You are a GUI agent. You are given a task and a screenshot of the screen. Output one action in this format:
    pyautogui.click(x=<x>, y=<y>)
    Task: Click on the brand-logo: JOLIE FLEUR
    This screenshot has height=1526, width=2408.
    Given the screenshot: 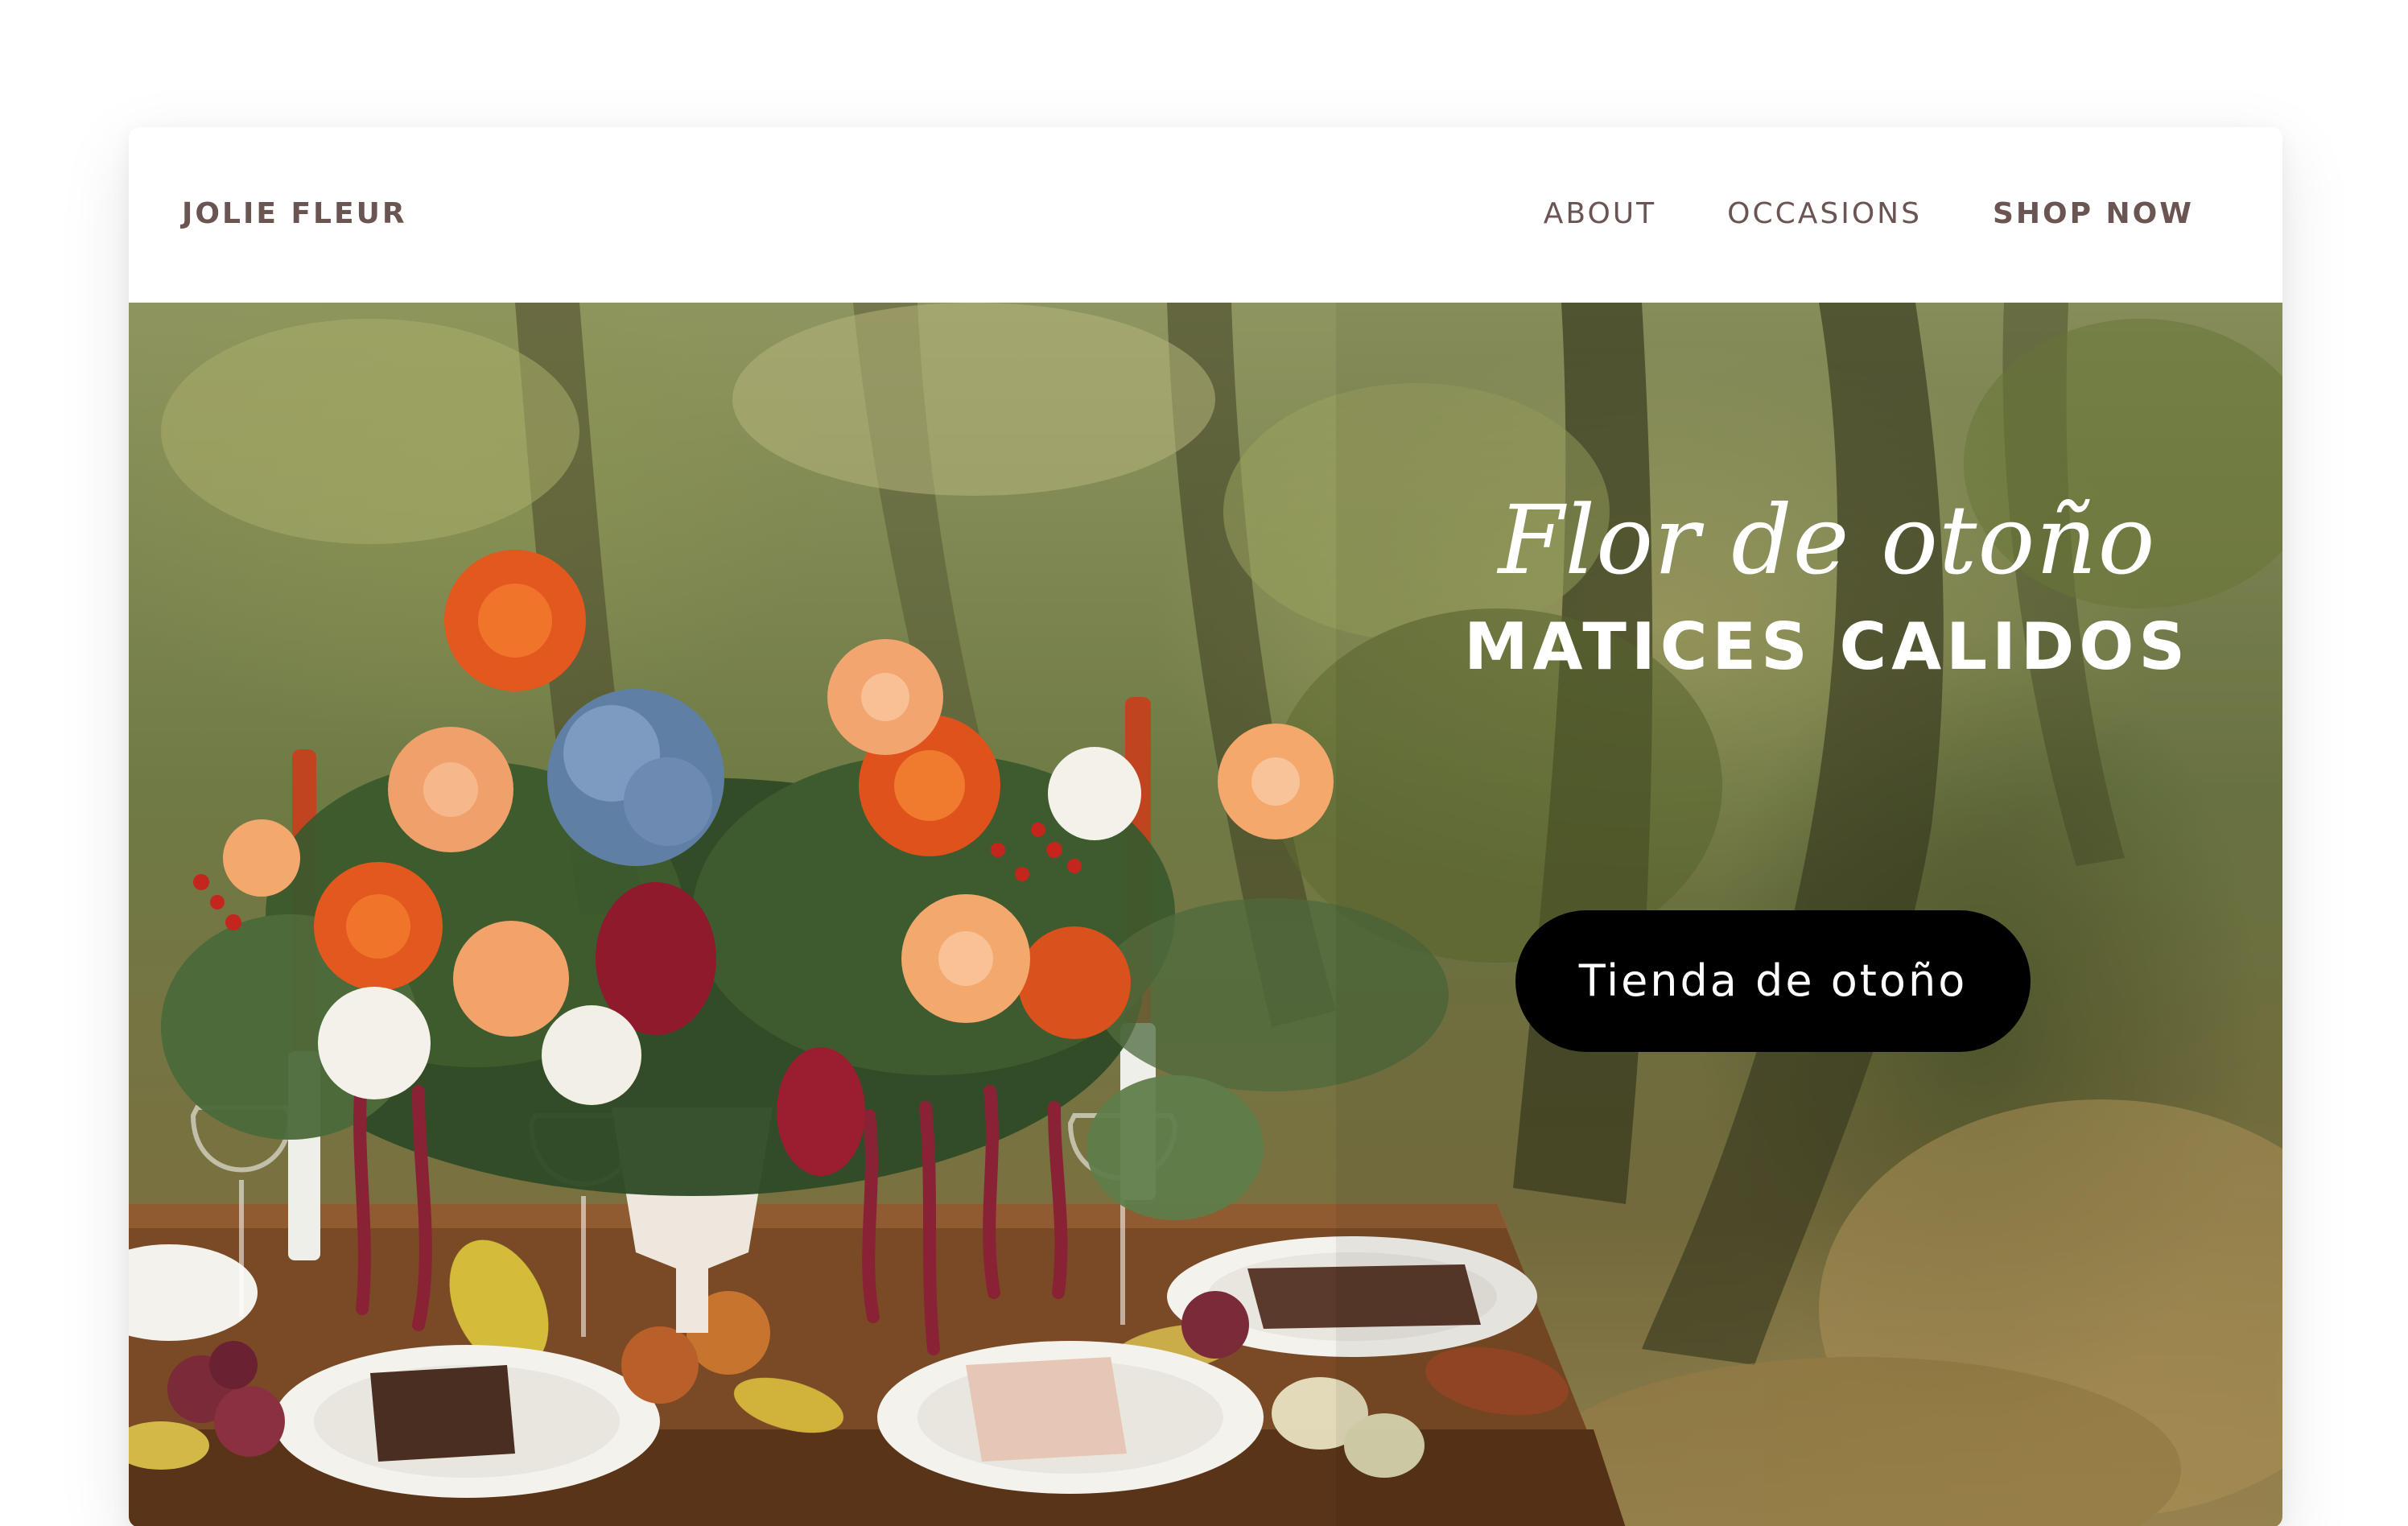 What is the action you would take?
    pyautogui.click(x=294, y=214)
    